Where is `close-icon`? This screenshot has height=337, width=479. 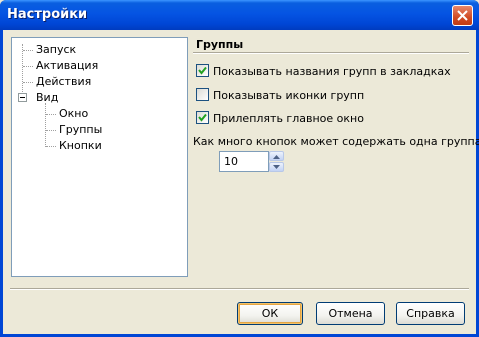
close-icon is located at coordinates (462, 15).